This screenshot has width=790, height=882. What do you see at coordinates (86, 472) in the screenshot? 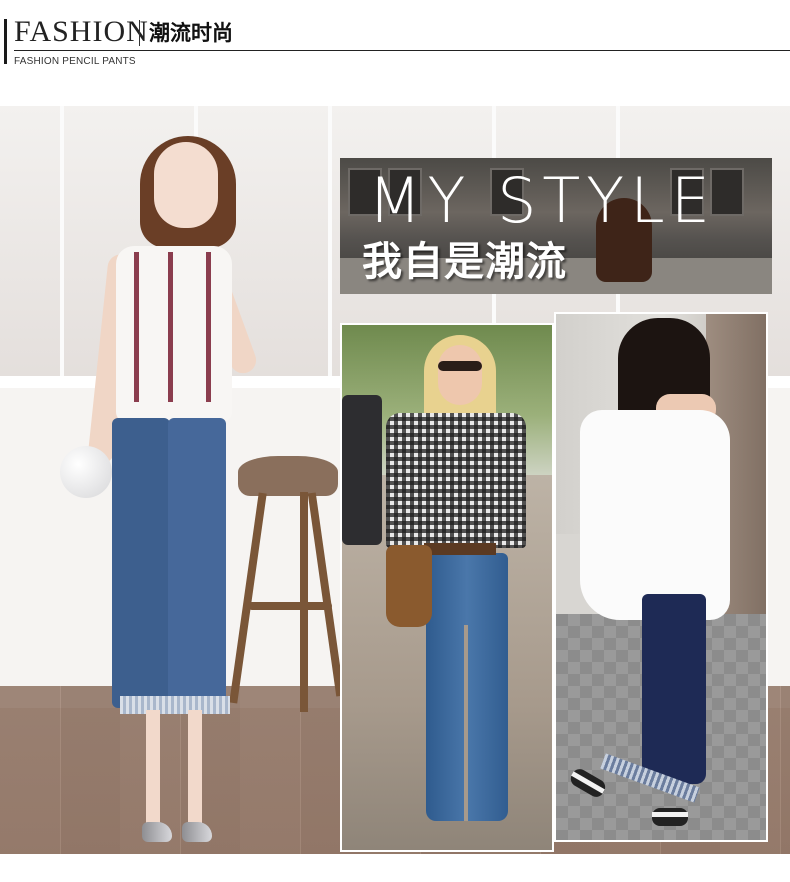
I see `round-white-bag` at bounding box center [86, 472].